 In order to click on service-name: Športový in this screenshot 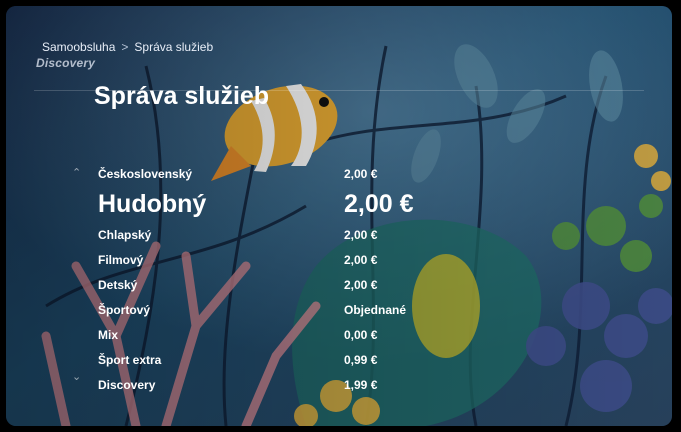, I will do `click(124, 309)`.